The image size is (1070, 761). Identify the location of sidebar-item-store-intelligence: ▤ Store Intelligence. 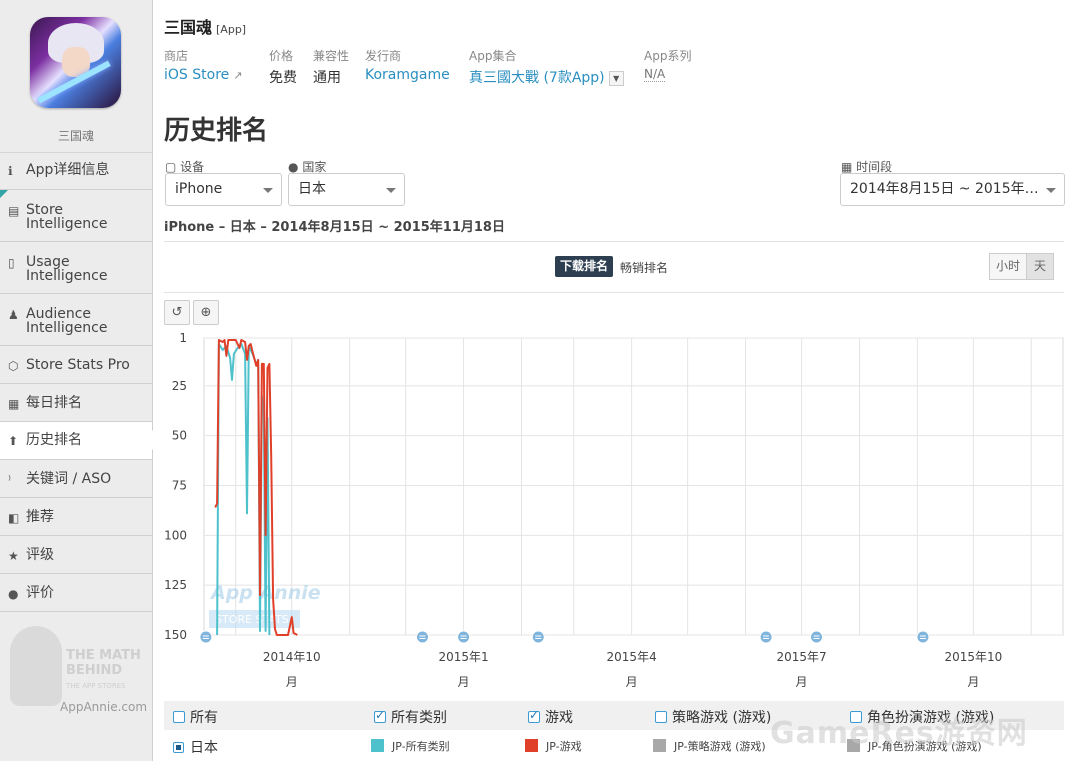
(76, 216).